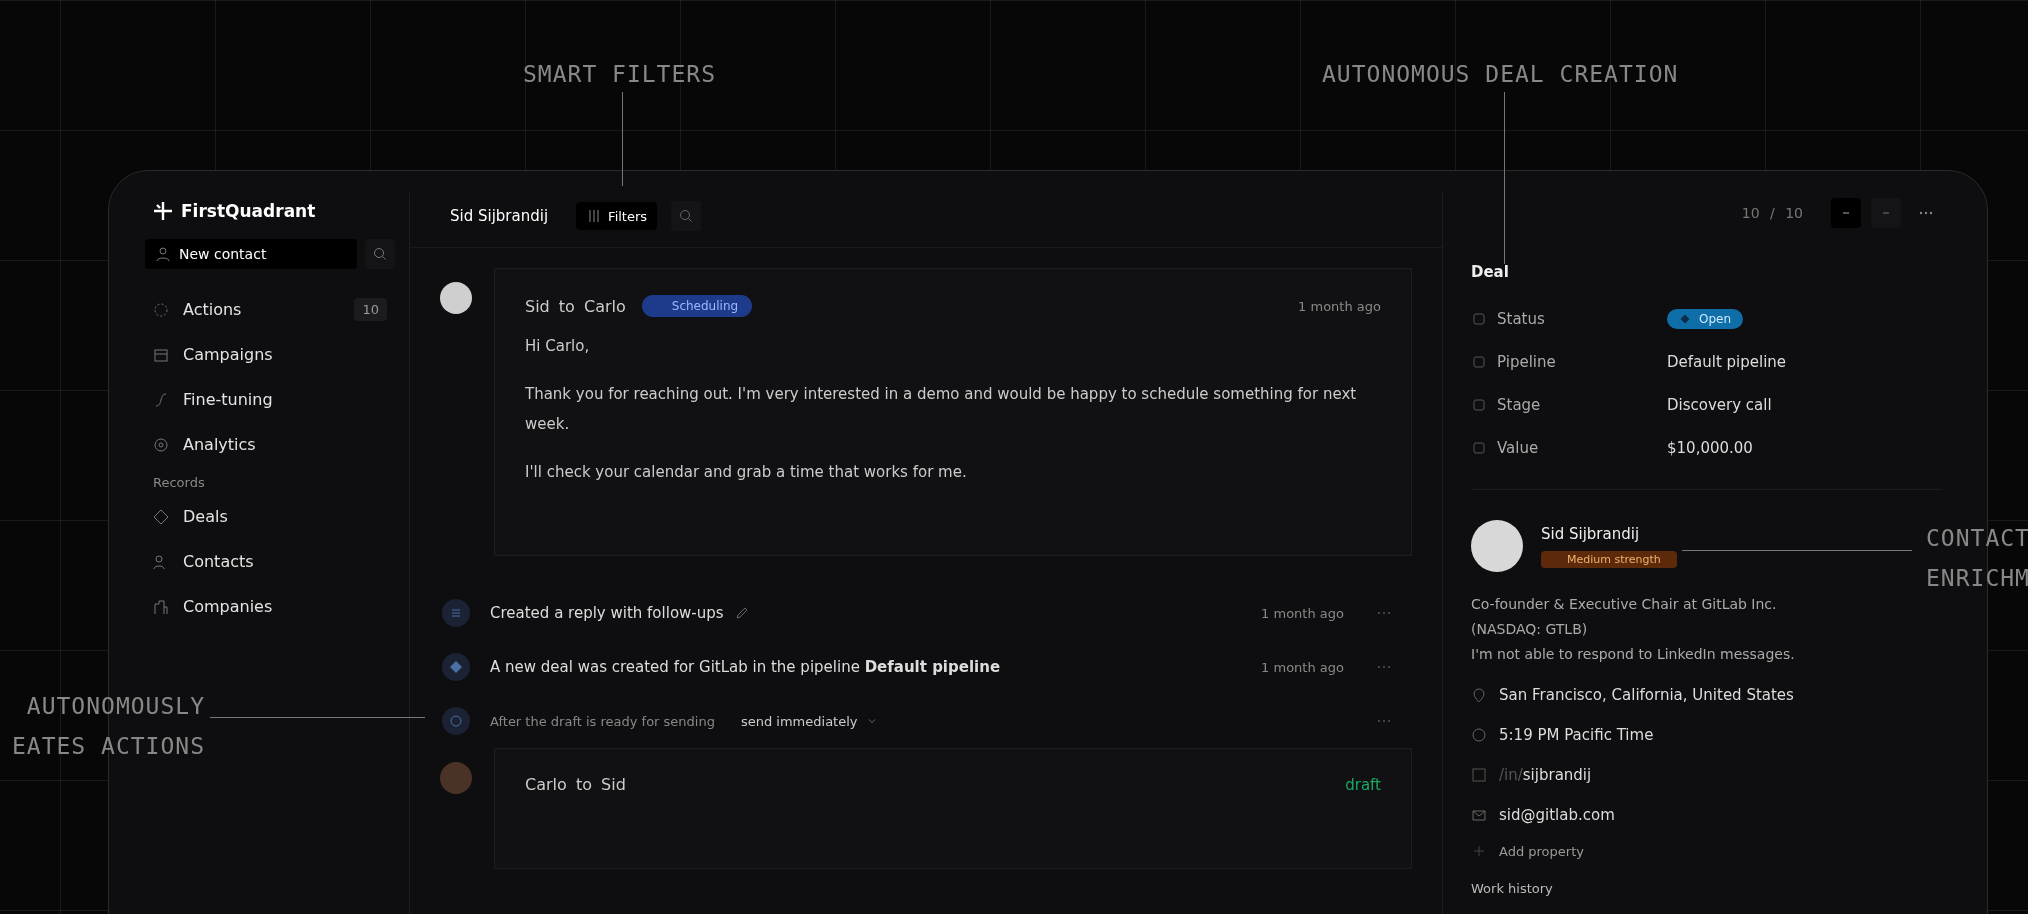 The width and height of the screenshot is (2028, 914). What do you see at coordinates (251, 254) in the screenshot?
I see `new-contact-button: New contact` at bounding box center [251, 254].